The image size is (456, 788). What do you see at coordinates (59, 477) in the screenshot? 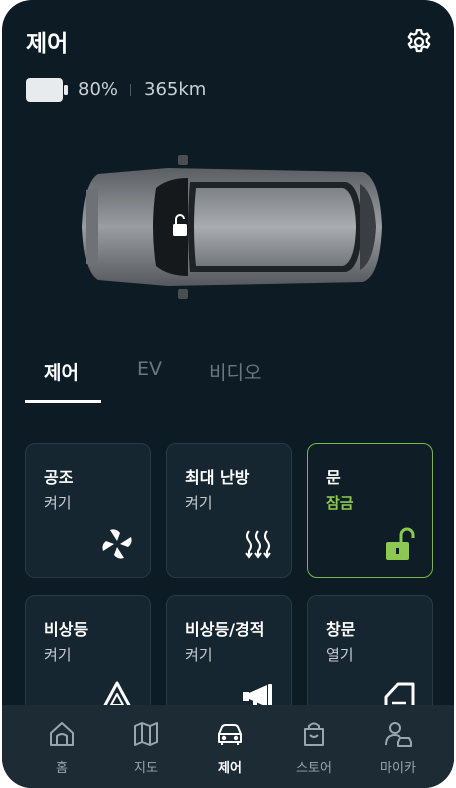
I see `card-title: 공조` at bounding box center [59, 477].